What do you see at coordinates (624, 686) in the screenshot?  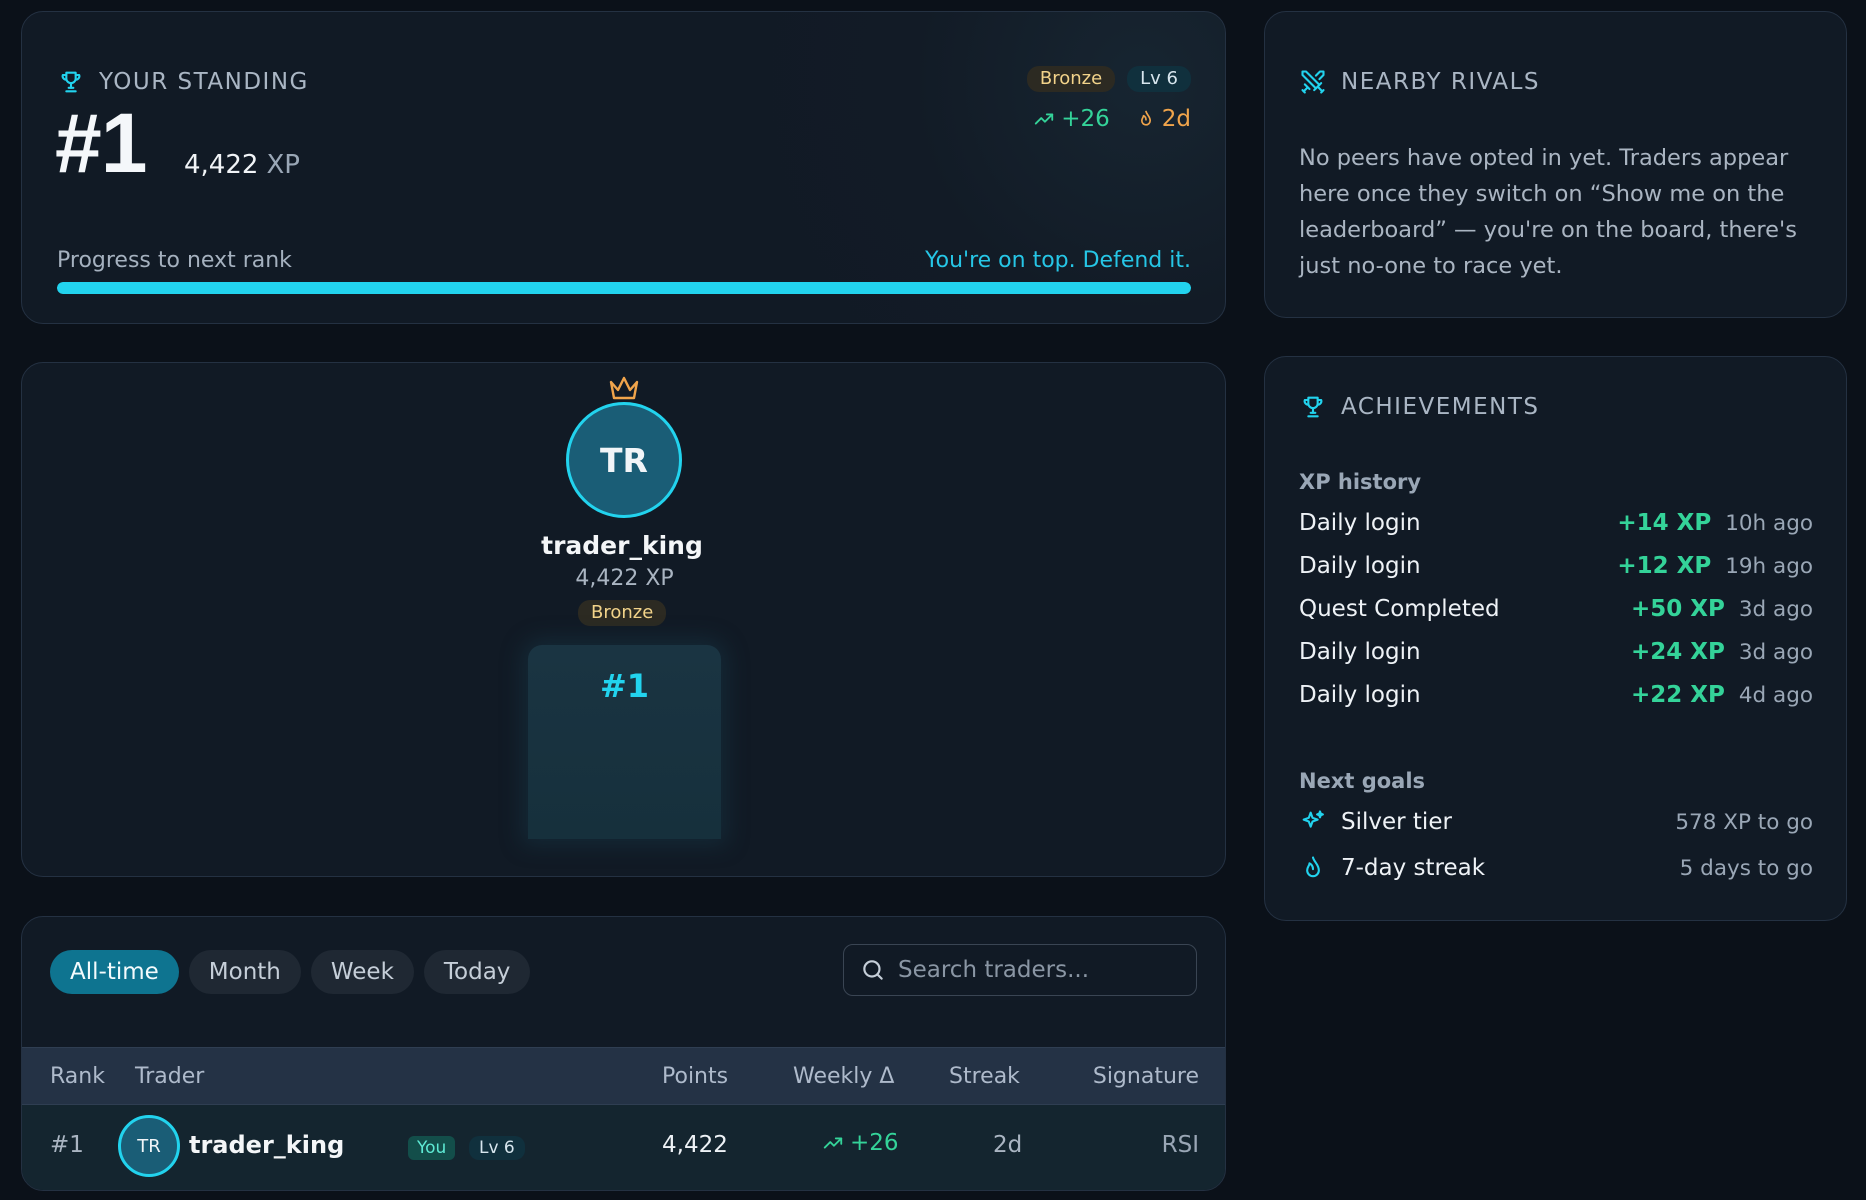 I see `podium-rank: #1` at bounding box center [624, 686].